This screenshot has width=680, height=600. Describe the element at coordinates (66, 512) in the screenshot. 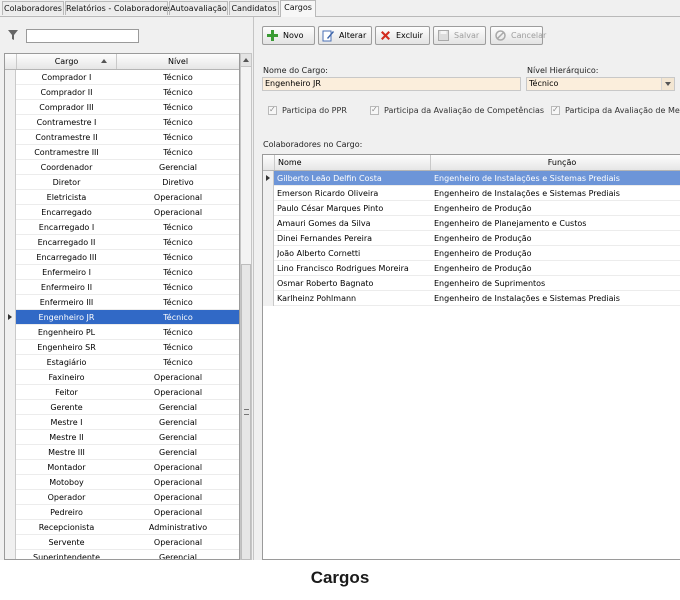

I see `cell-cargo: Pedreiro` at that location.